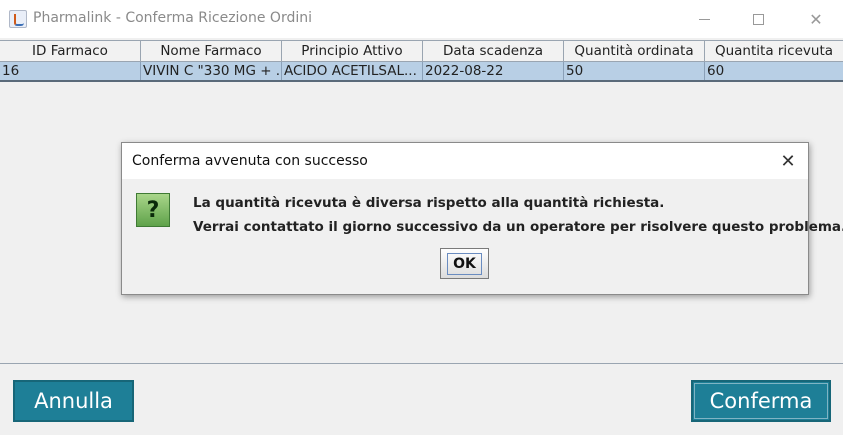 Image resolution: width=843 pixels, height=435 pixels. Describe the element at coordinates (73, 401) in the screenshot. I see `cancel-button: Annulla` at that location.